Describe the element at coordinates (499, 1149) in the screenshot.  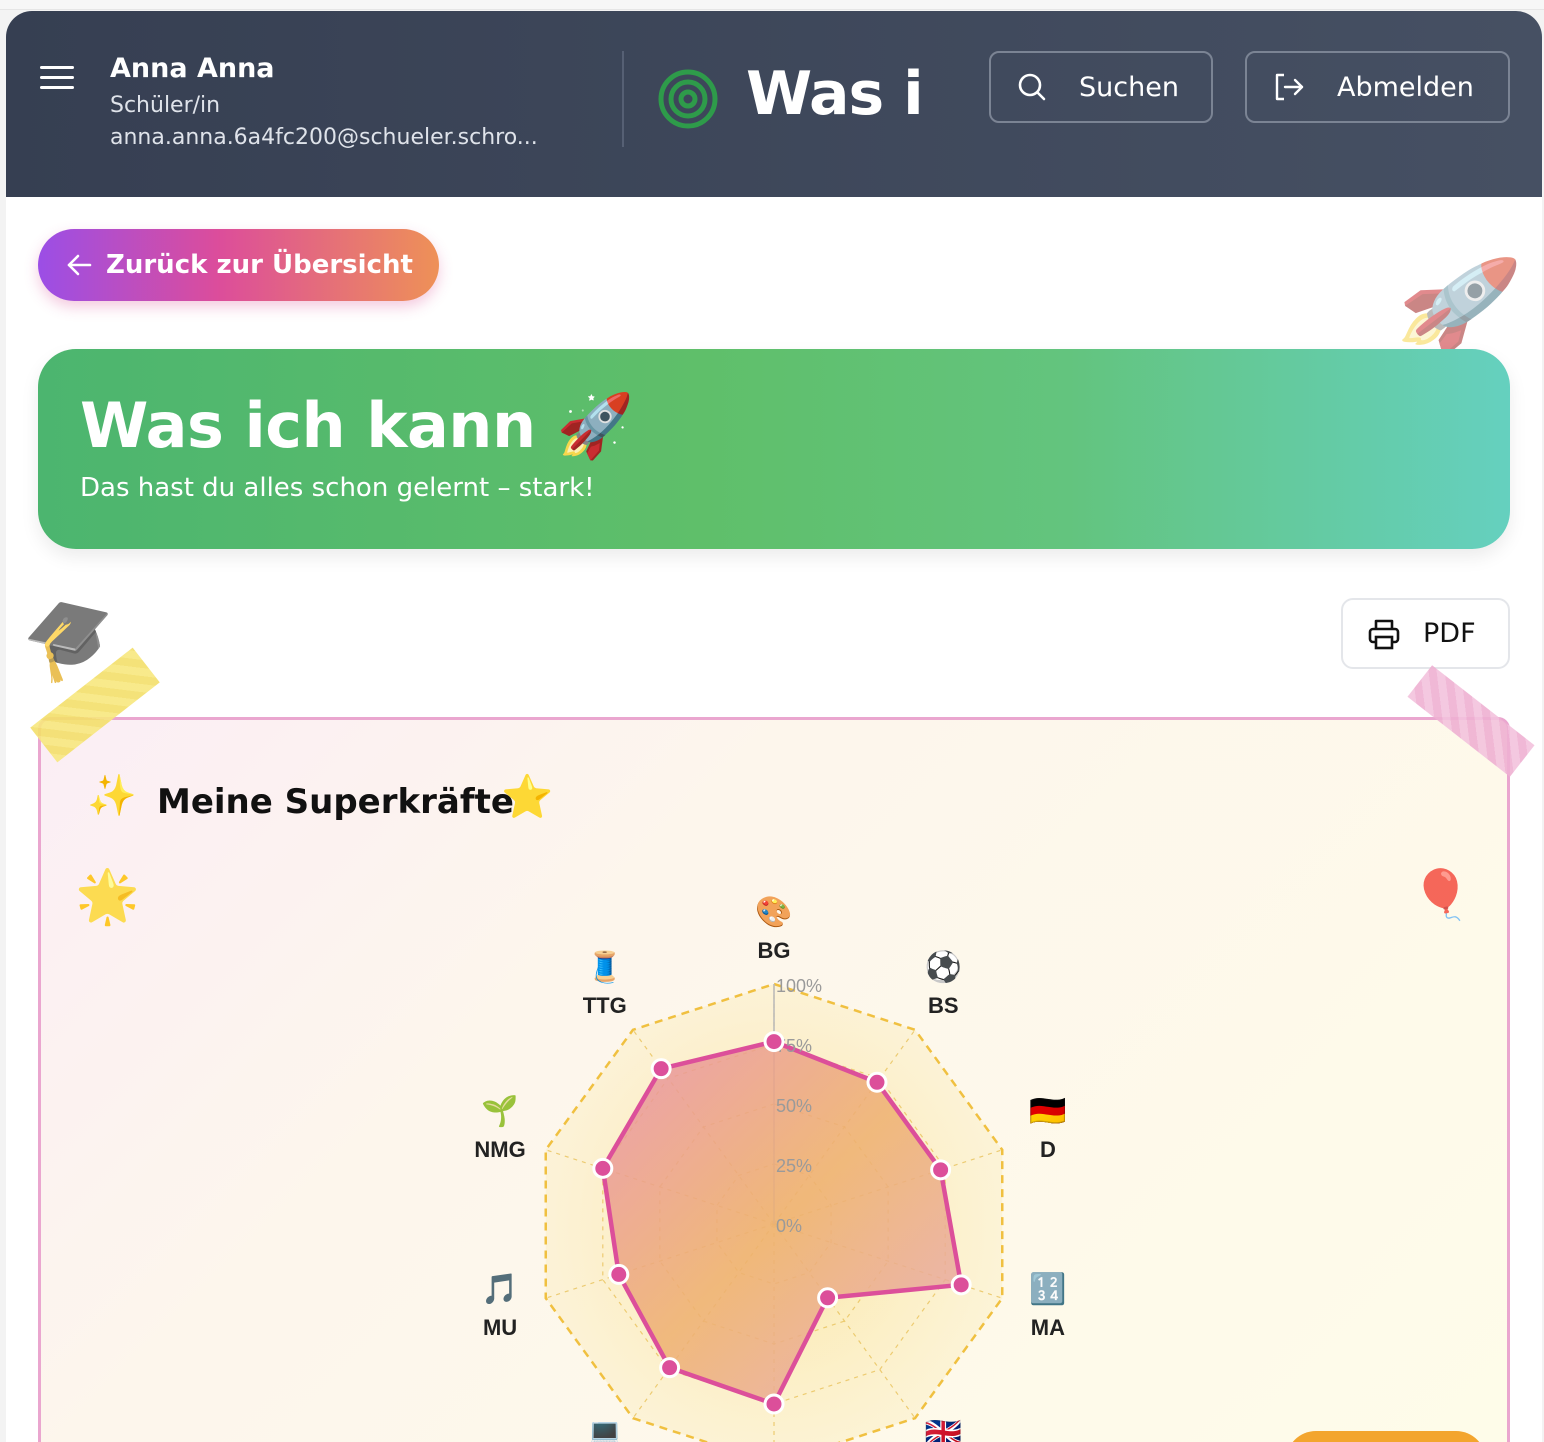
I see `axis-label: NMG` at that location.